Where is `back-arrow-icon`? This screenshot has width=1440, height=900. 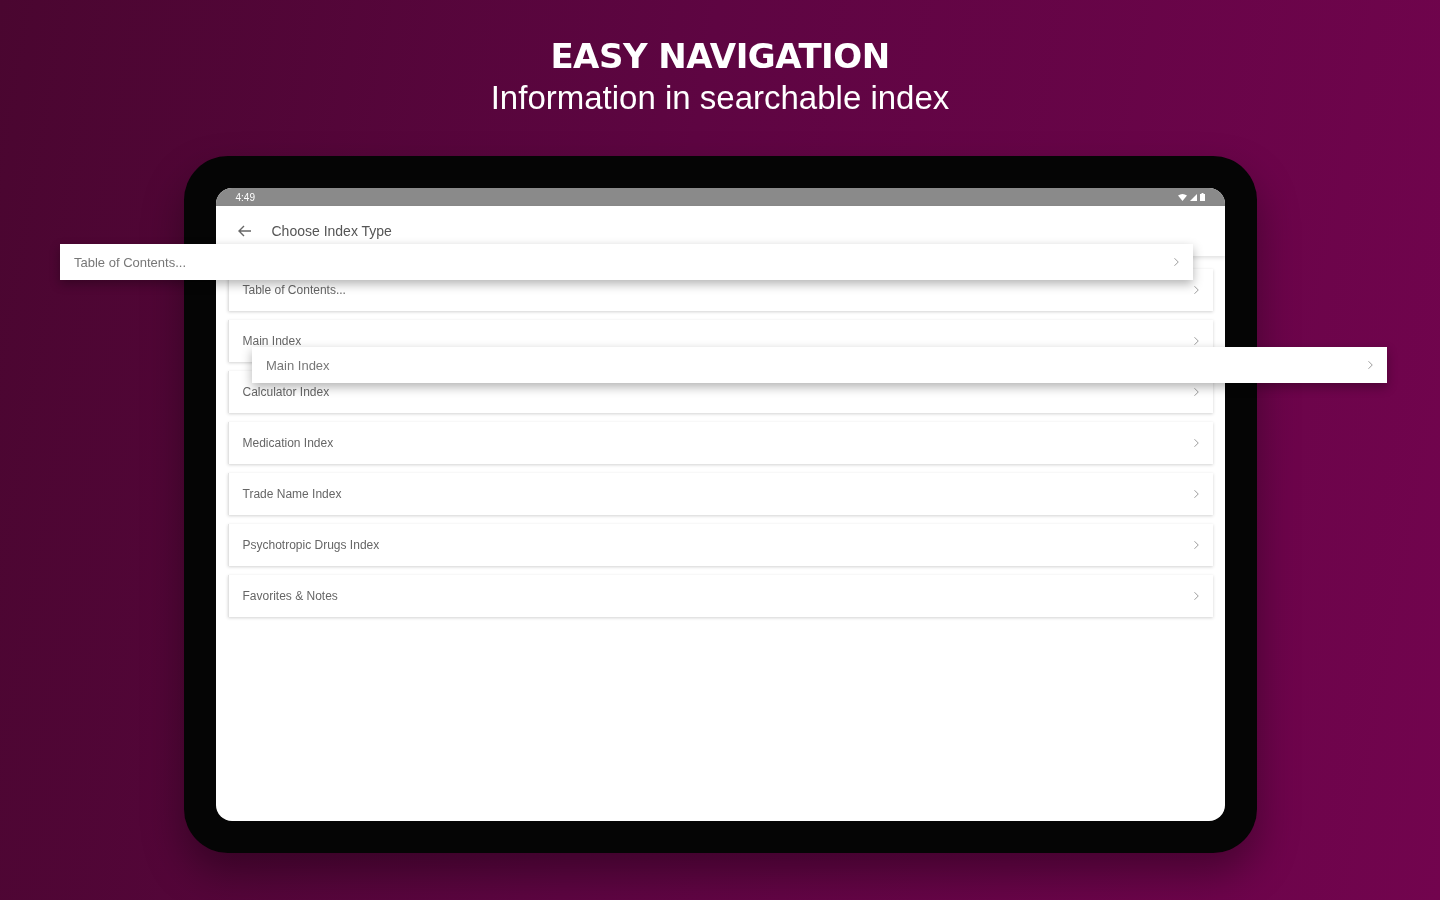
back-arrow-icon is located at coordinates (244, 231).